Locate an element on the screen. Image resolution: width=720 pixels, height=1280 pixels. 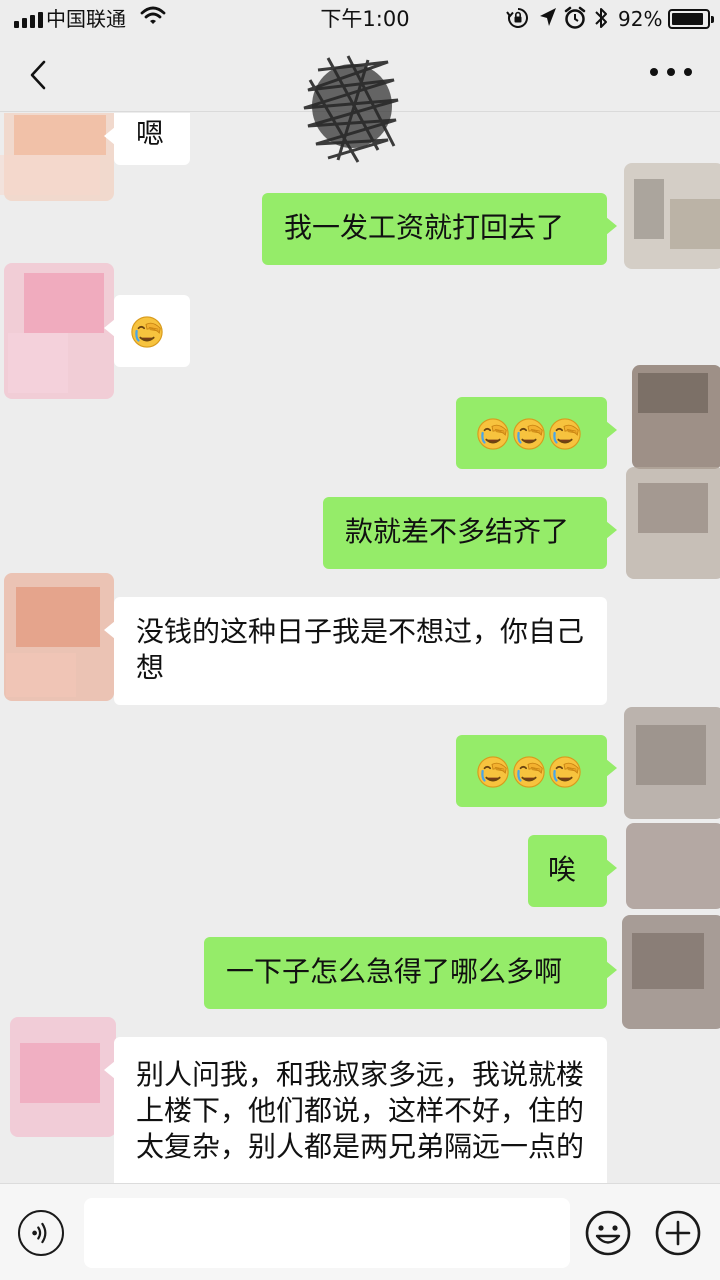
message-text: 没钱的这种日子我是不想过，你自己想 is located at coordinates (360, 649).